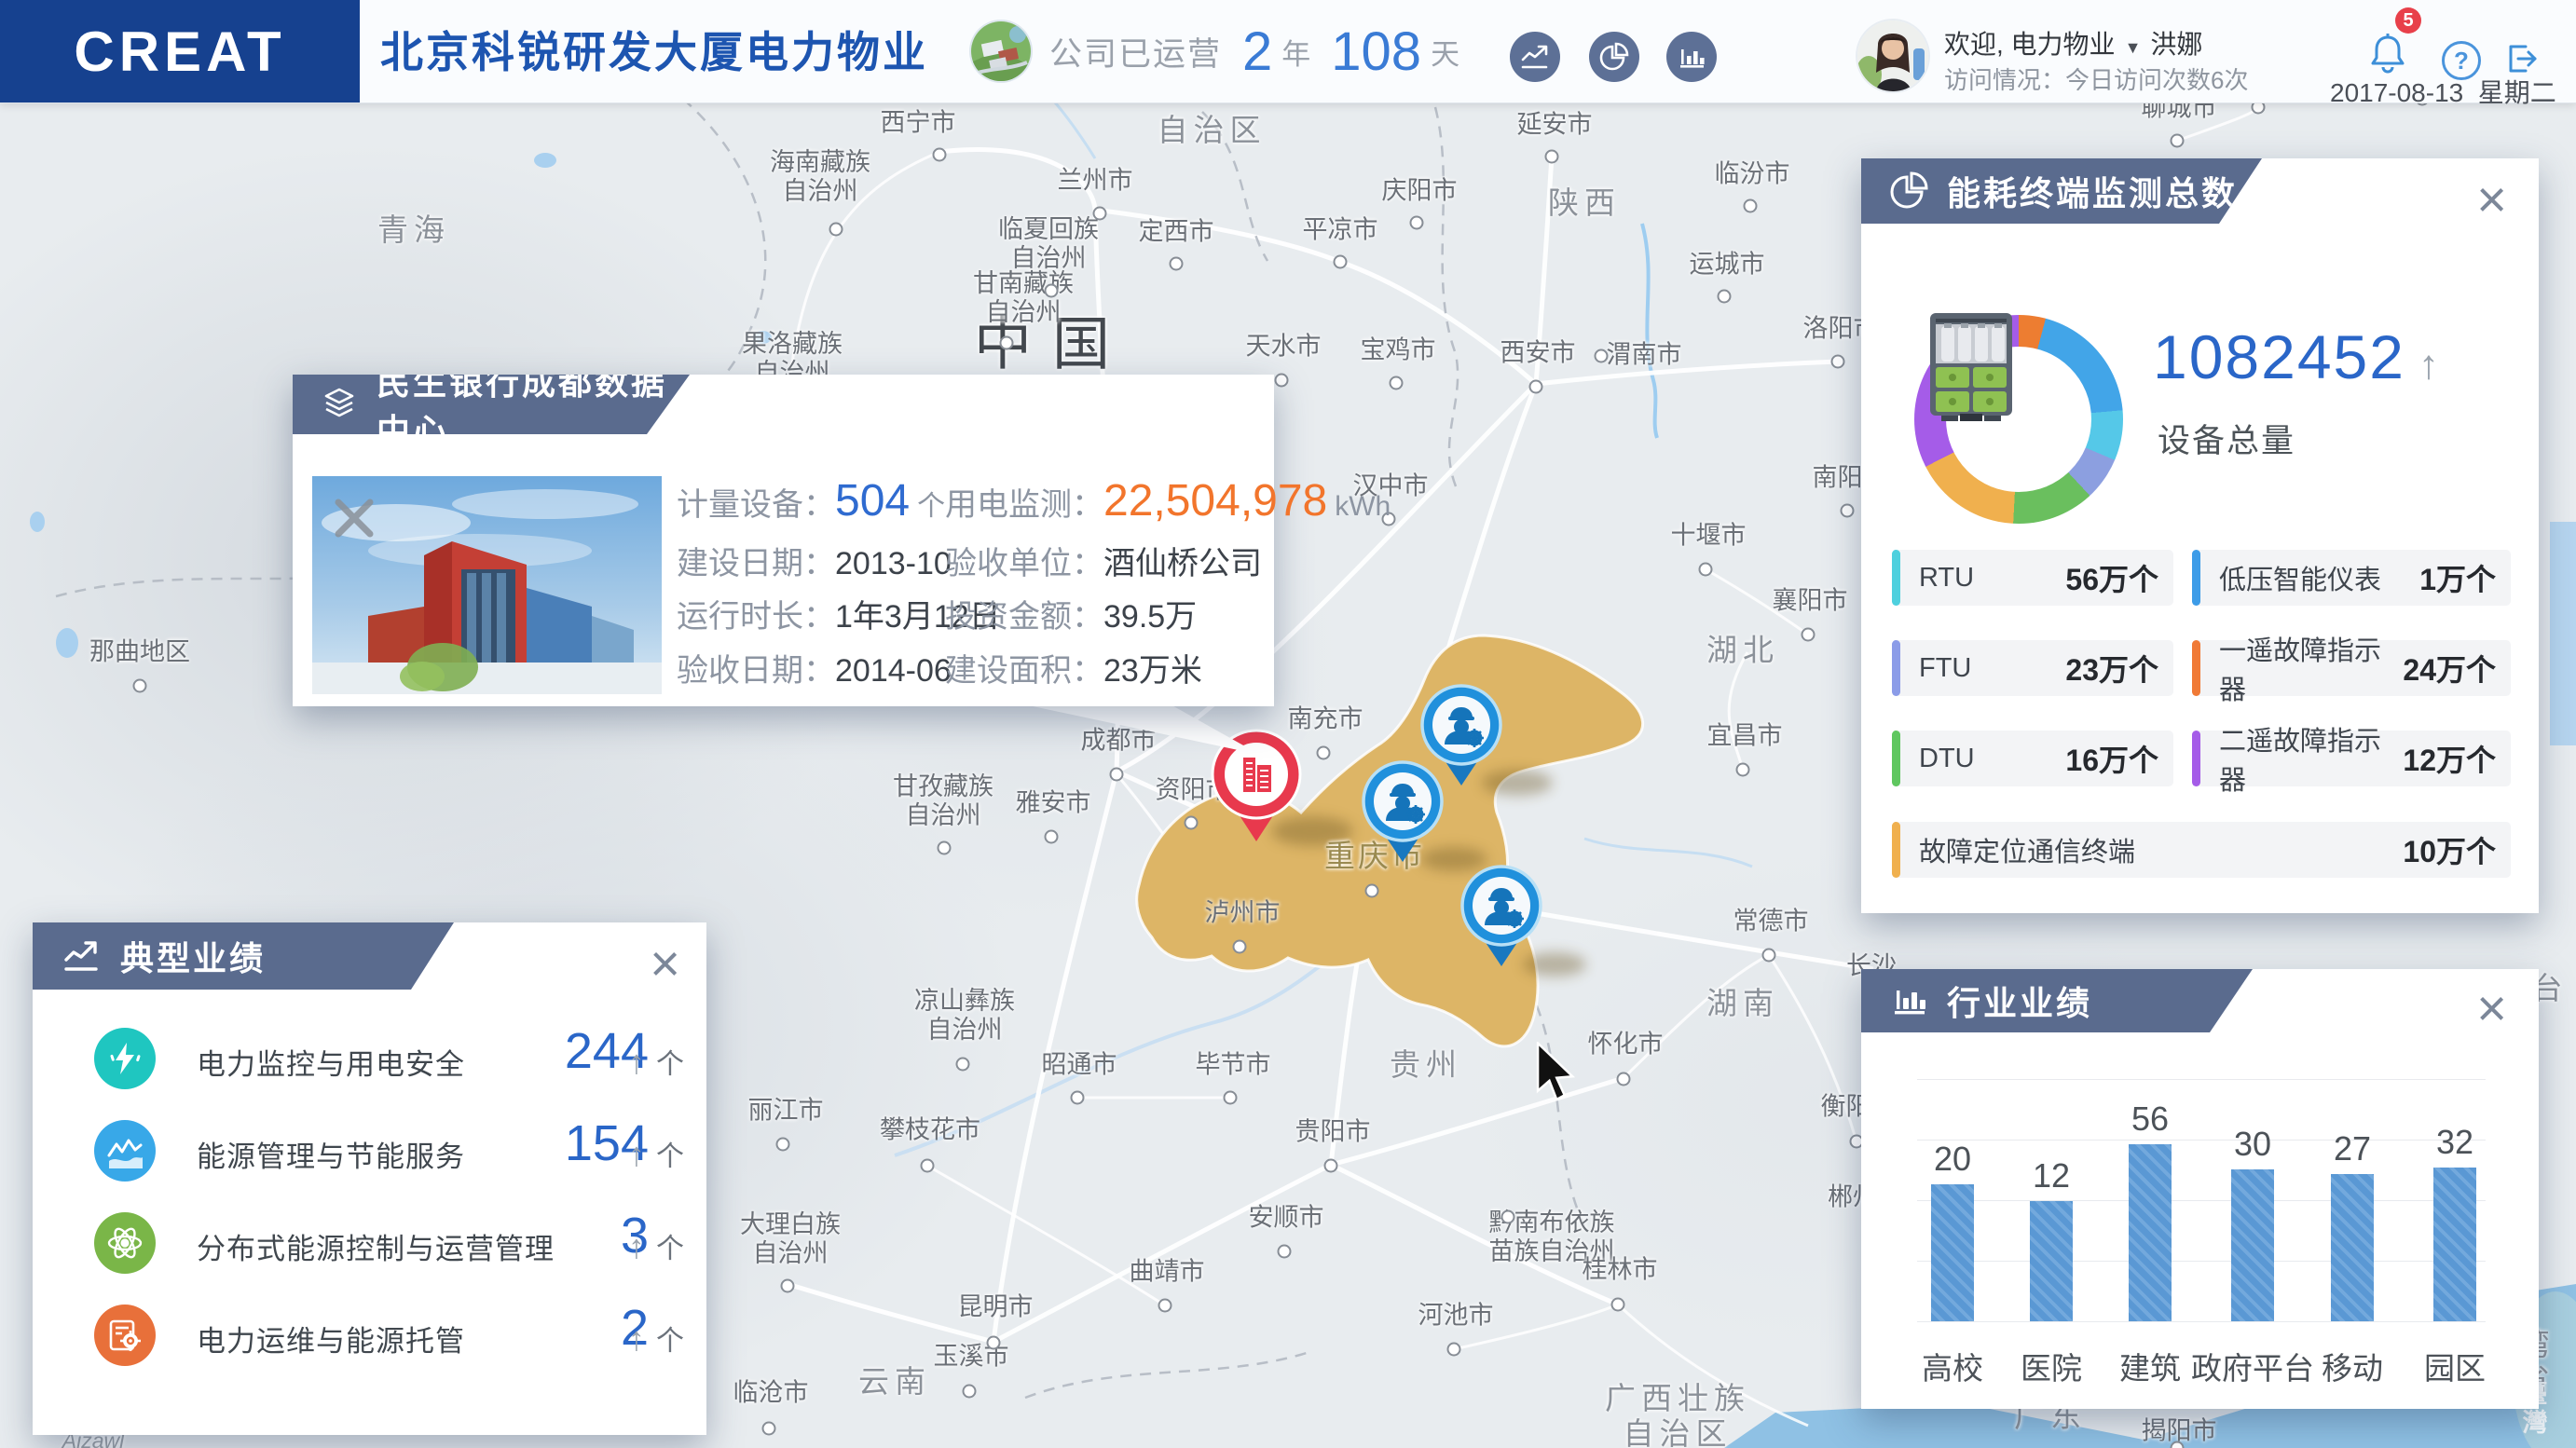 Image resolution: width=2576 pixels, height=1448 pixels. I want to click on company-photo, so click(1001, 51).